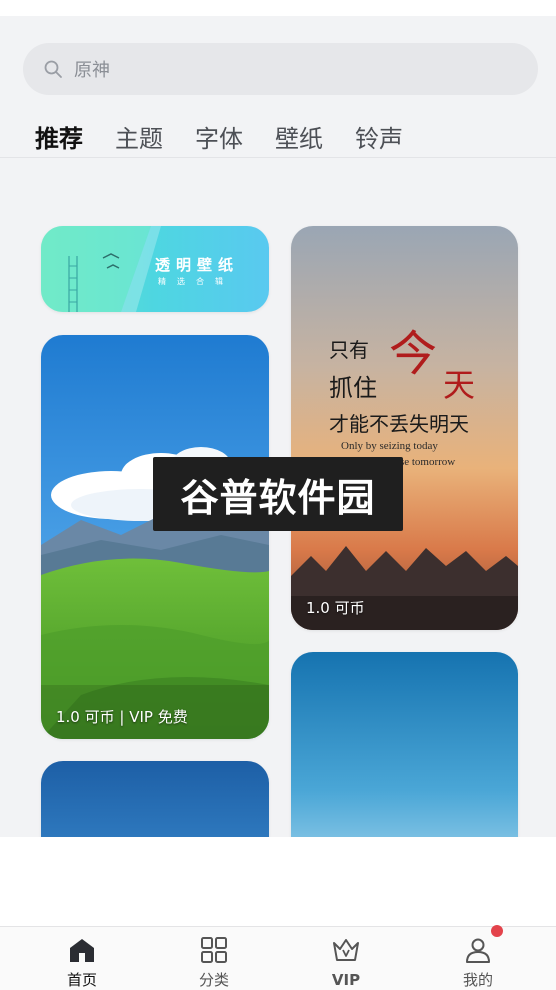  What do you see at coordinates (353, 388) in the screenshot?
I see `quote-line2: 抓住` at bounding box center [353, 388].